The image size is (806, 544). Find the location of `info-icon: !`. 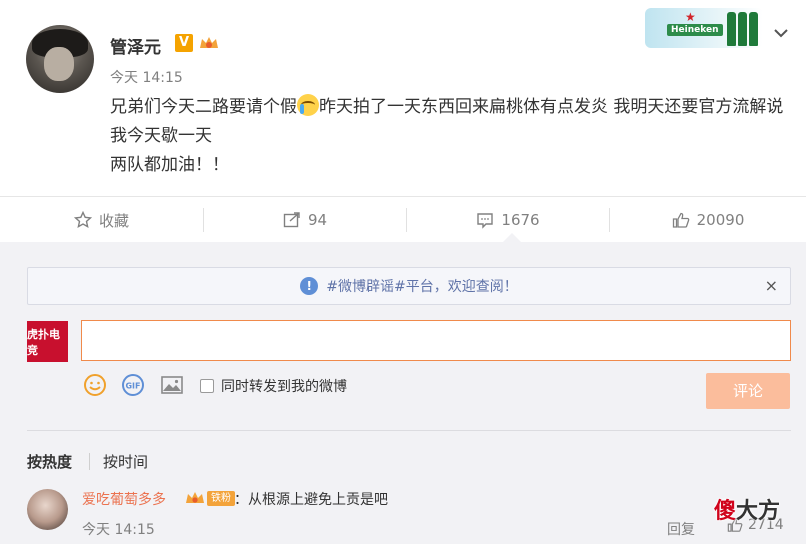

info-icon: ! is located at coordinates (309, 286).